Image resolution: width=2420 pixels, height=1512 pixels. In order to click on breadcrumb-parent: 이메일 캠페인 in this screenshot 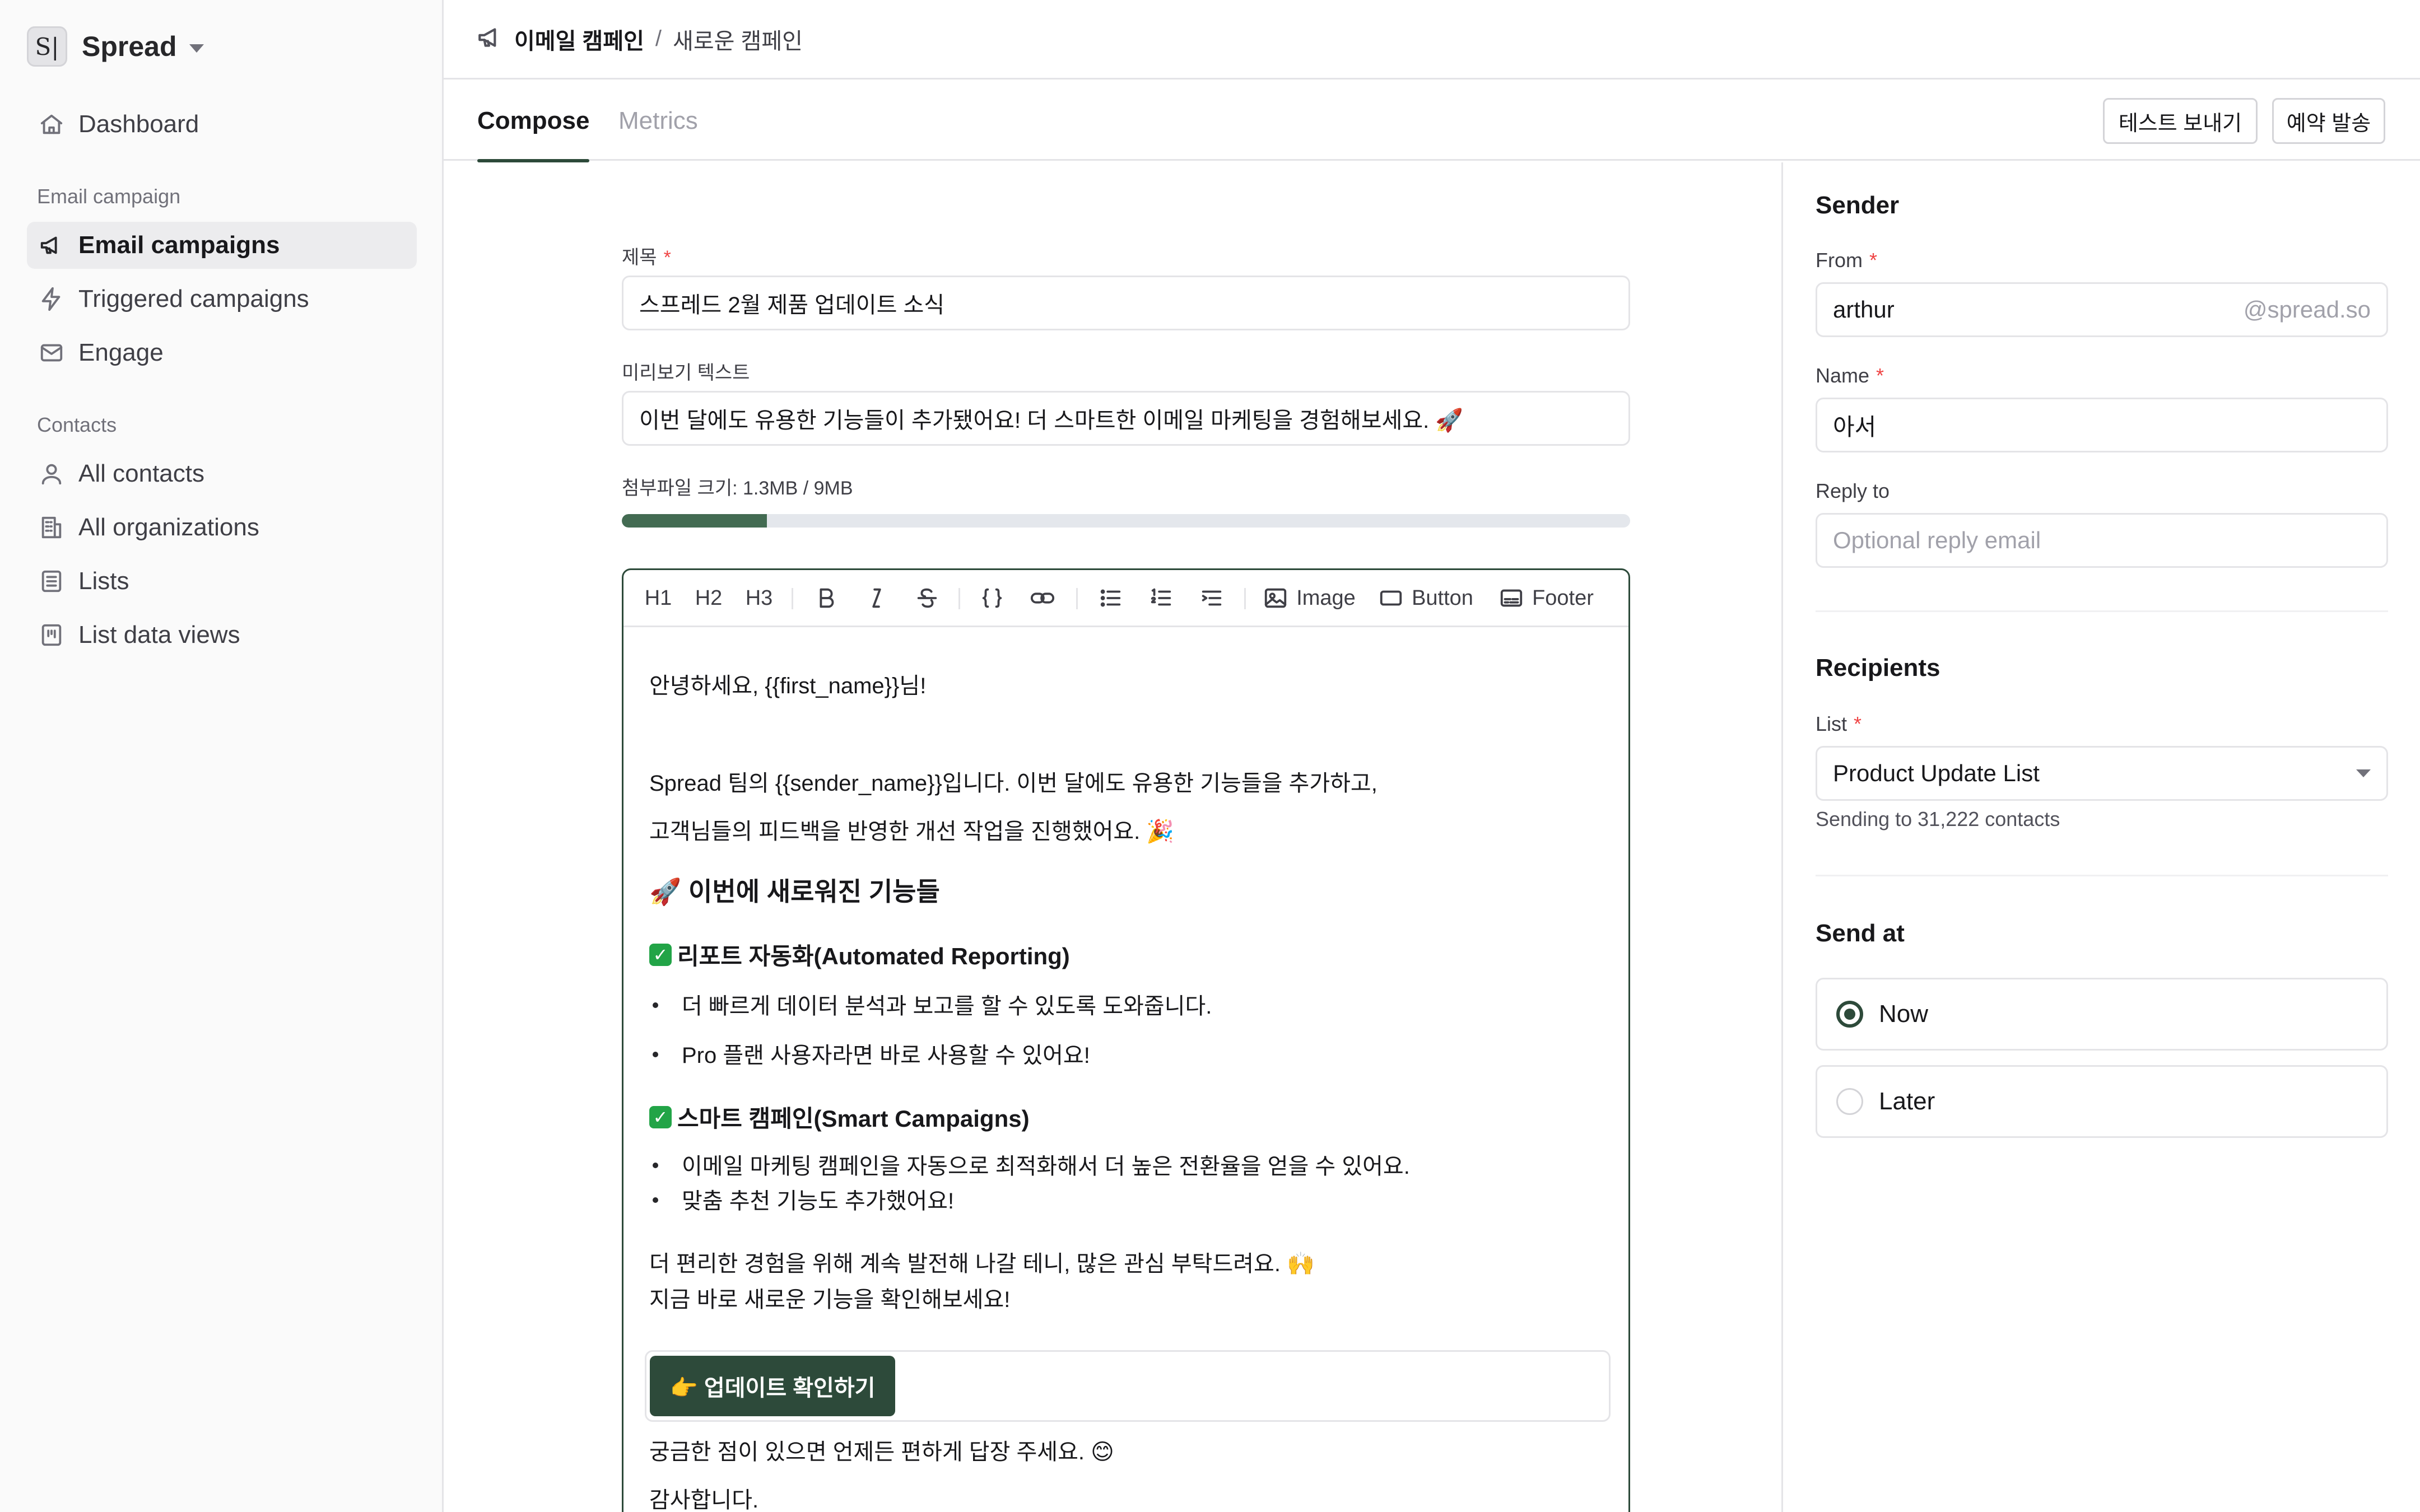, I will do `click(579, 39)`.